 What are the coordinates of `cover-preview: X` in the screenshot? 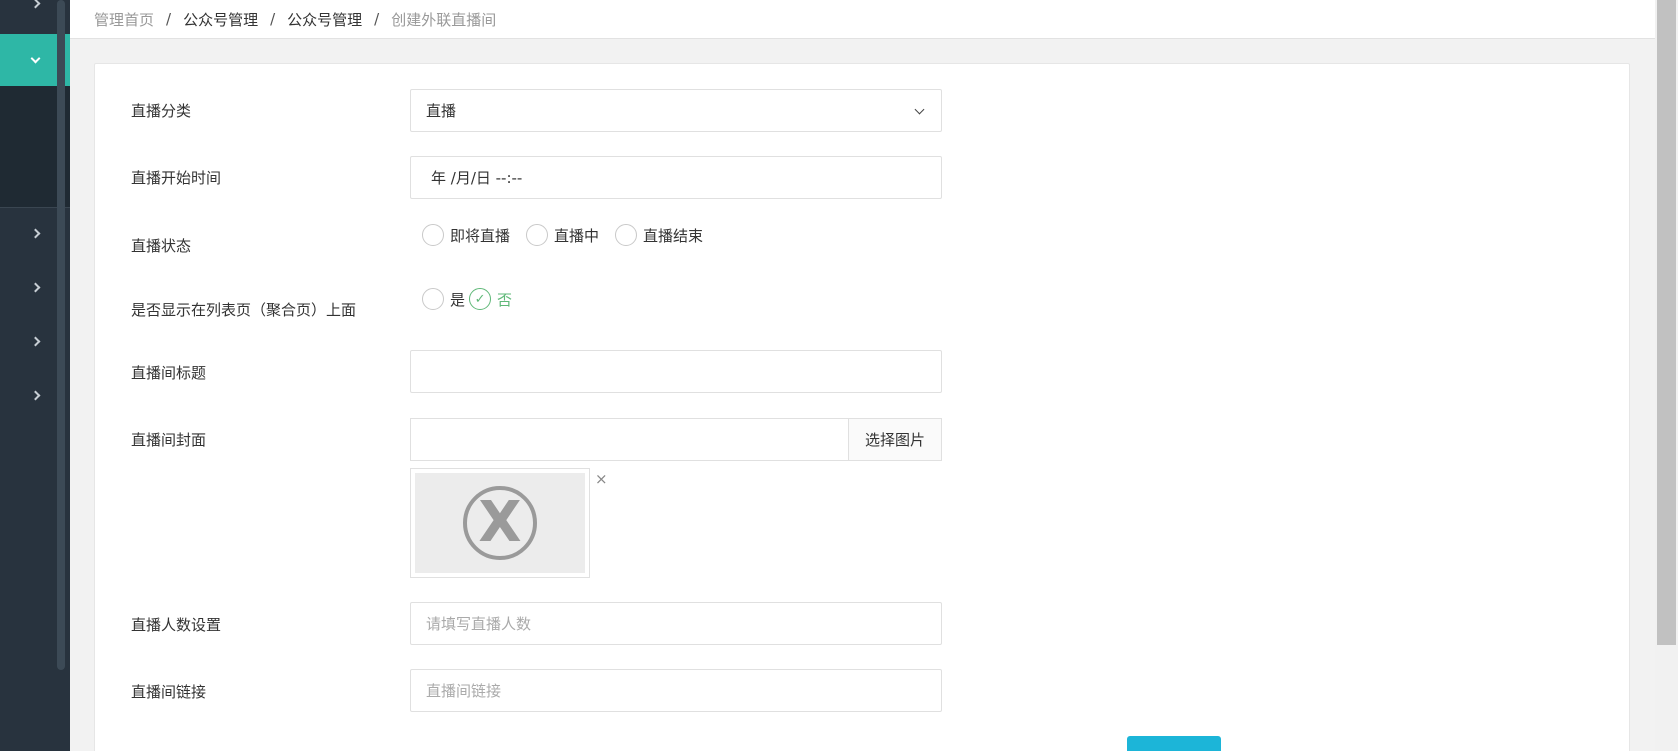 It's located at (500, 523).